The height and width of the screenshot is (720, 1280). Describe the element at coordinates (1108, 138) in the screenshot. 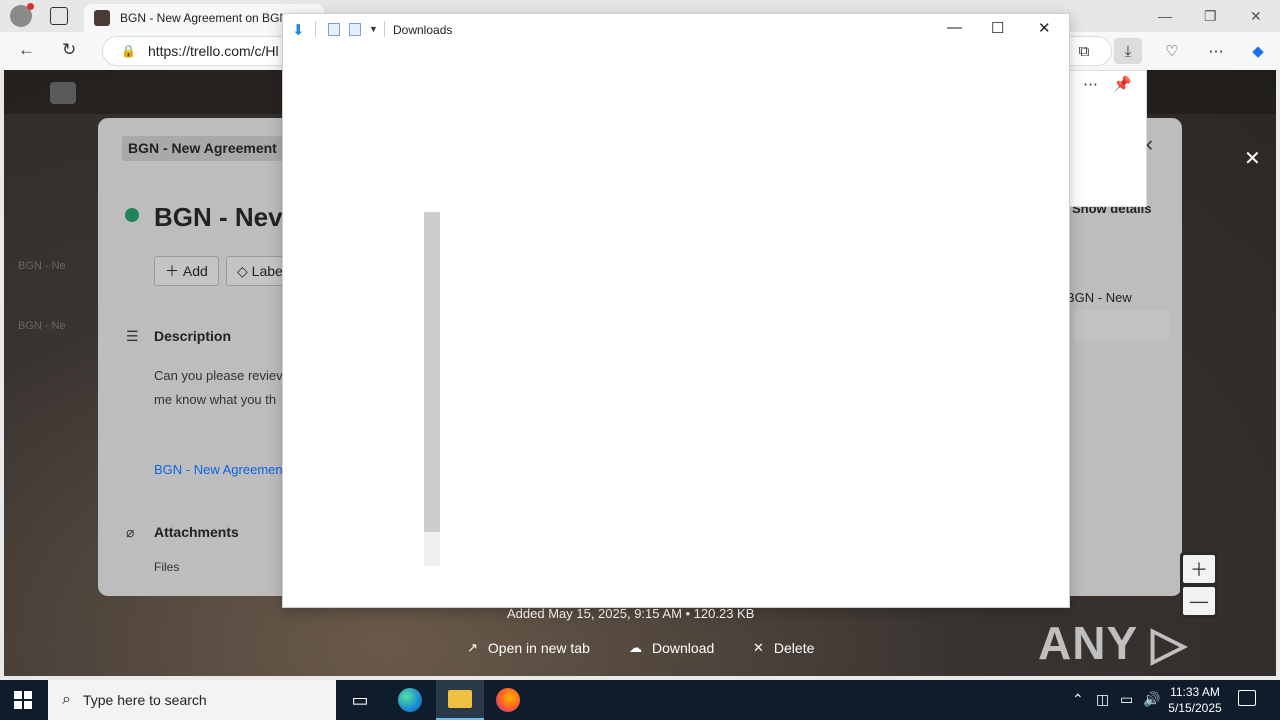

I see `downloads-flyout: ⋯ 📌` at that location.